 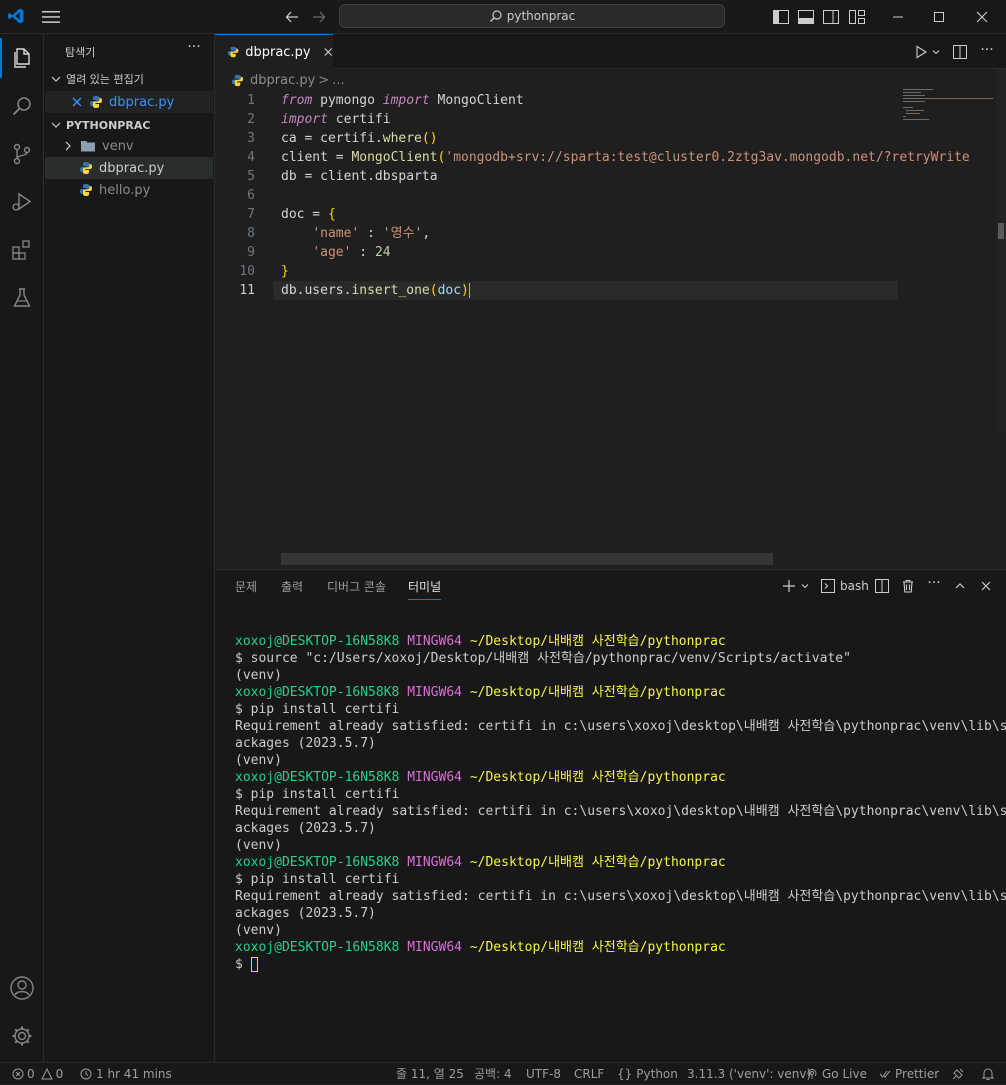 What do you see at coordinates (22, 106) in the screenshot?
I see `search-sidebar-icon` at bounding box center [22, 106].